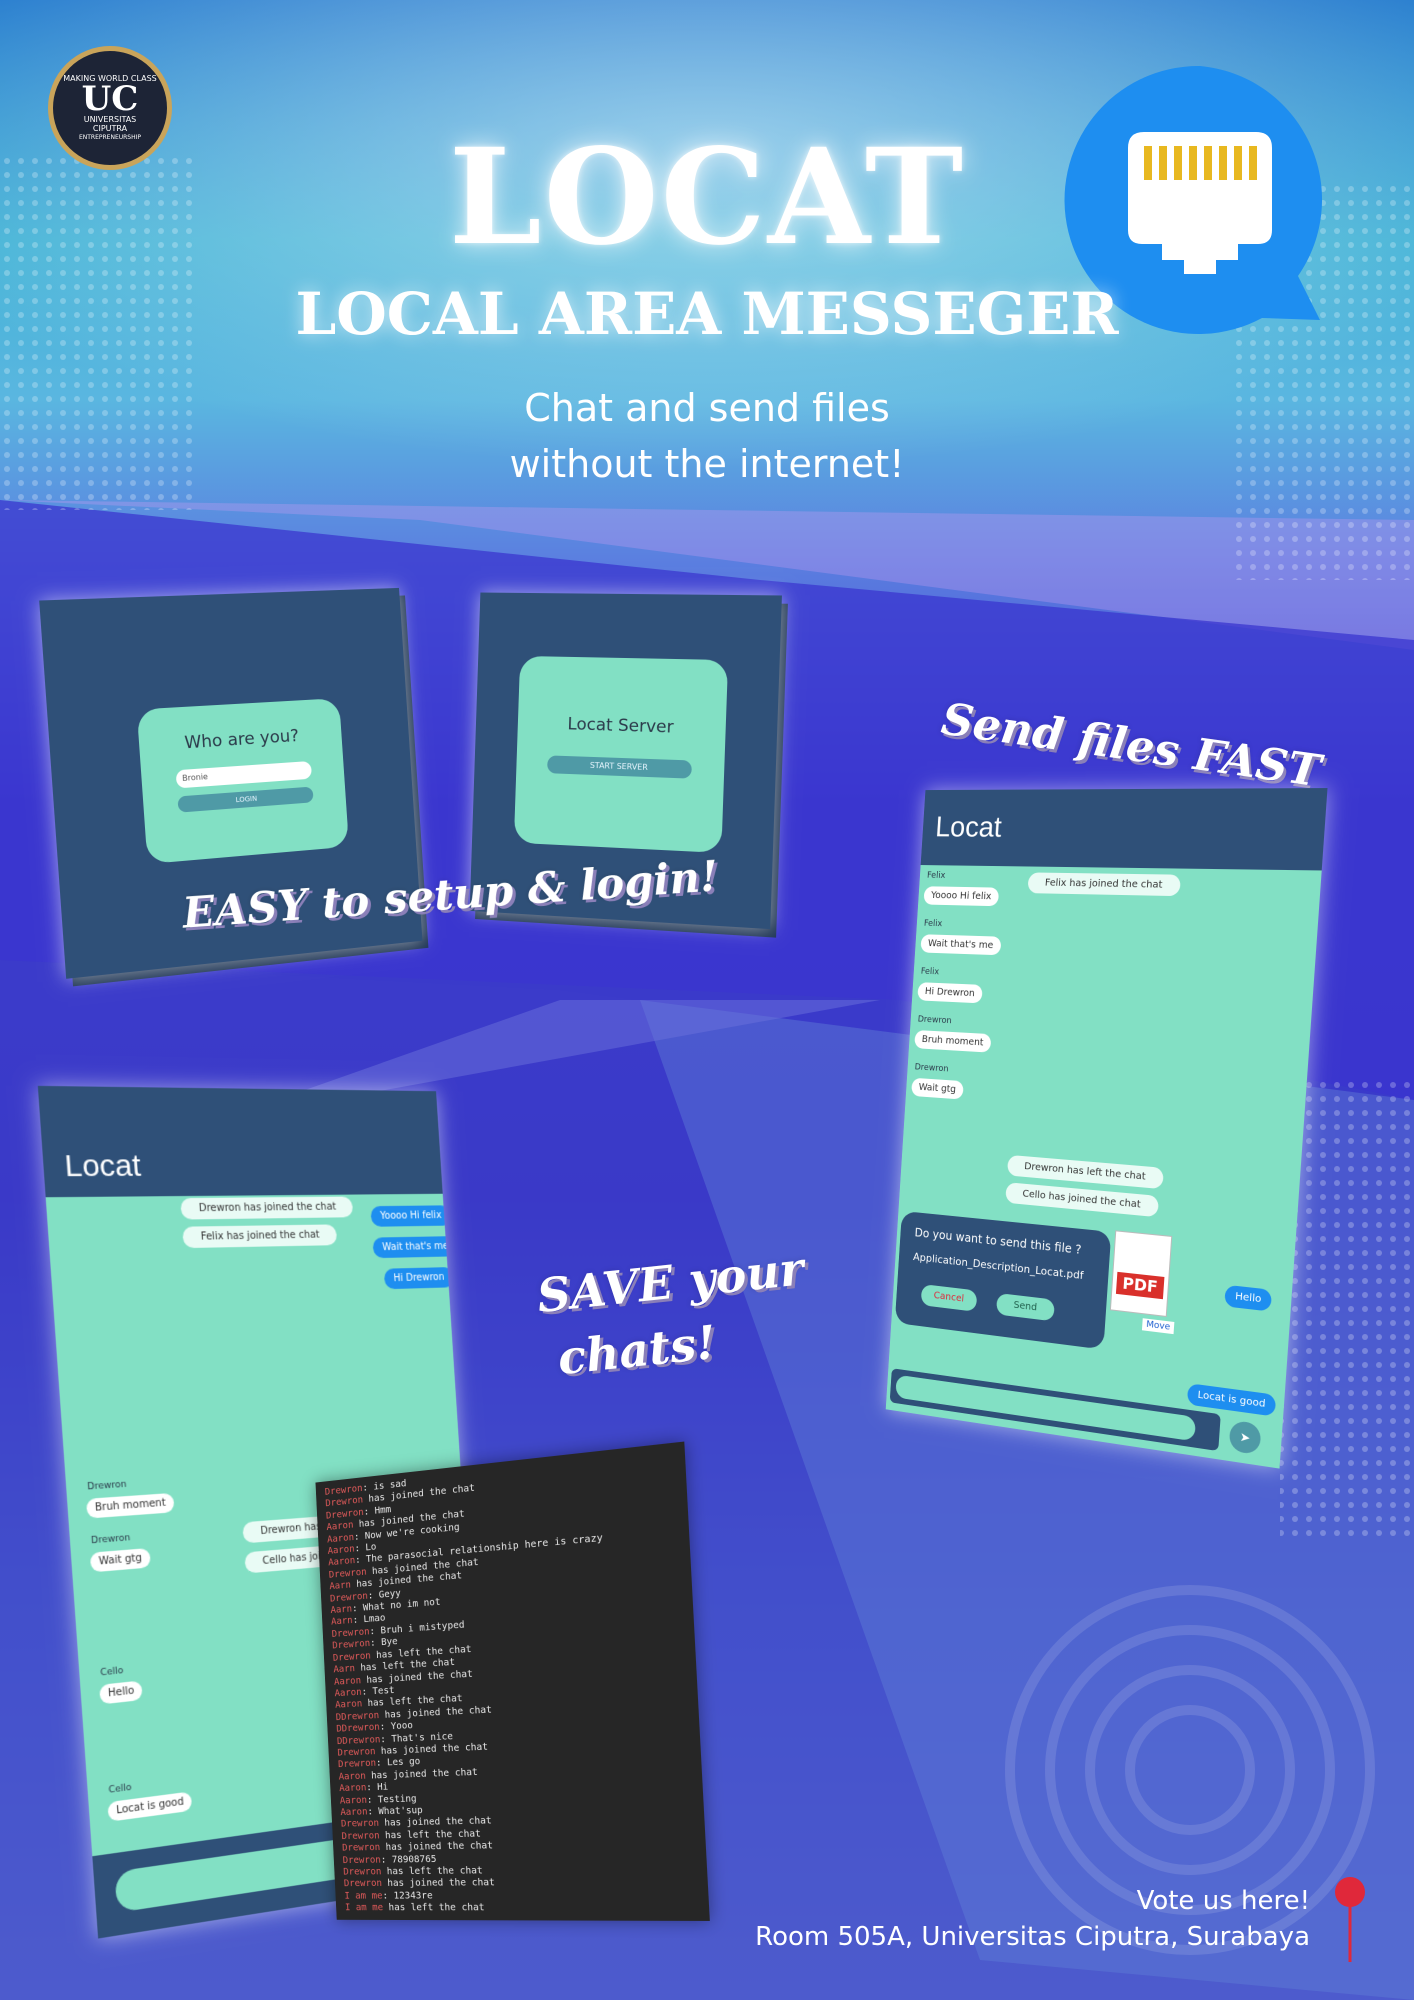 The image size is (1414, 2000). I want to click on pdf-file-icon: PDF, so click(1141, 1273).